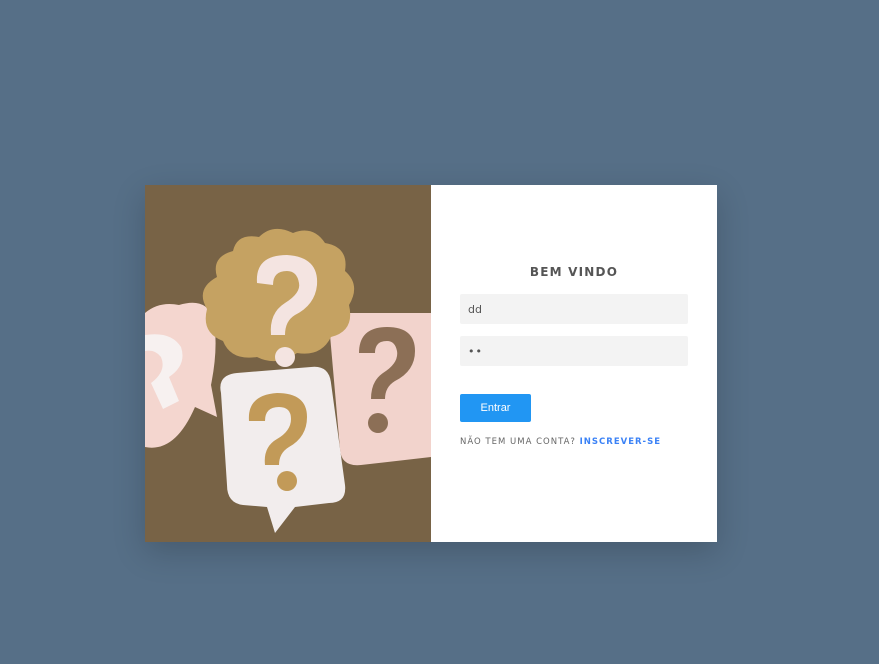  Describe the element at coordinates (574, 272) in the screenshot. I see `welcome-title: BEM VINDO` at that location.